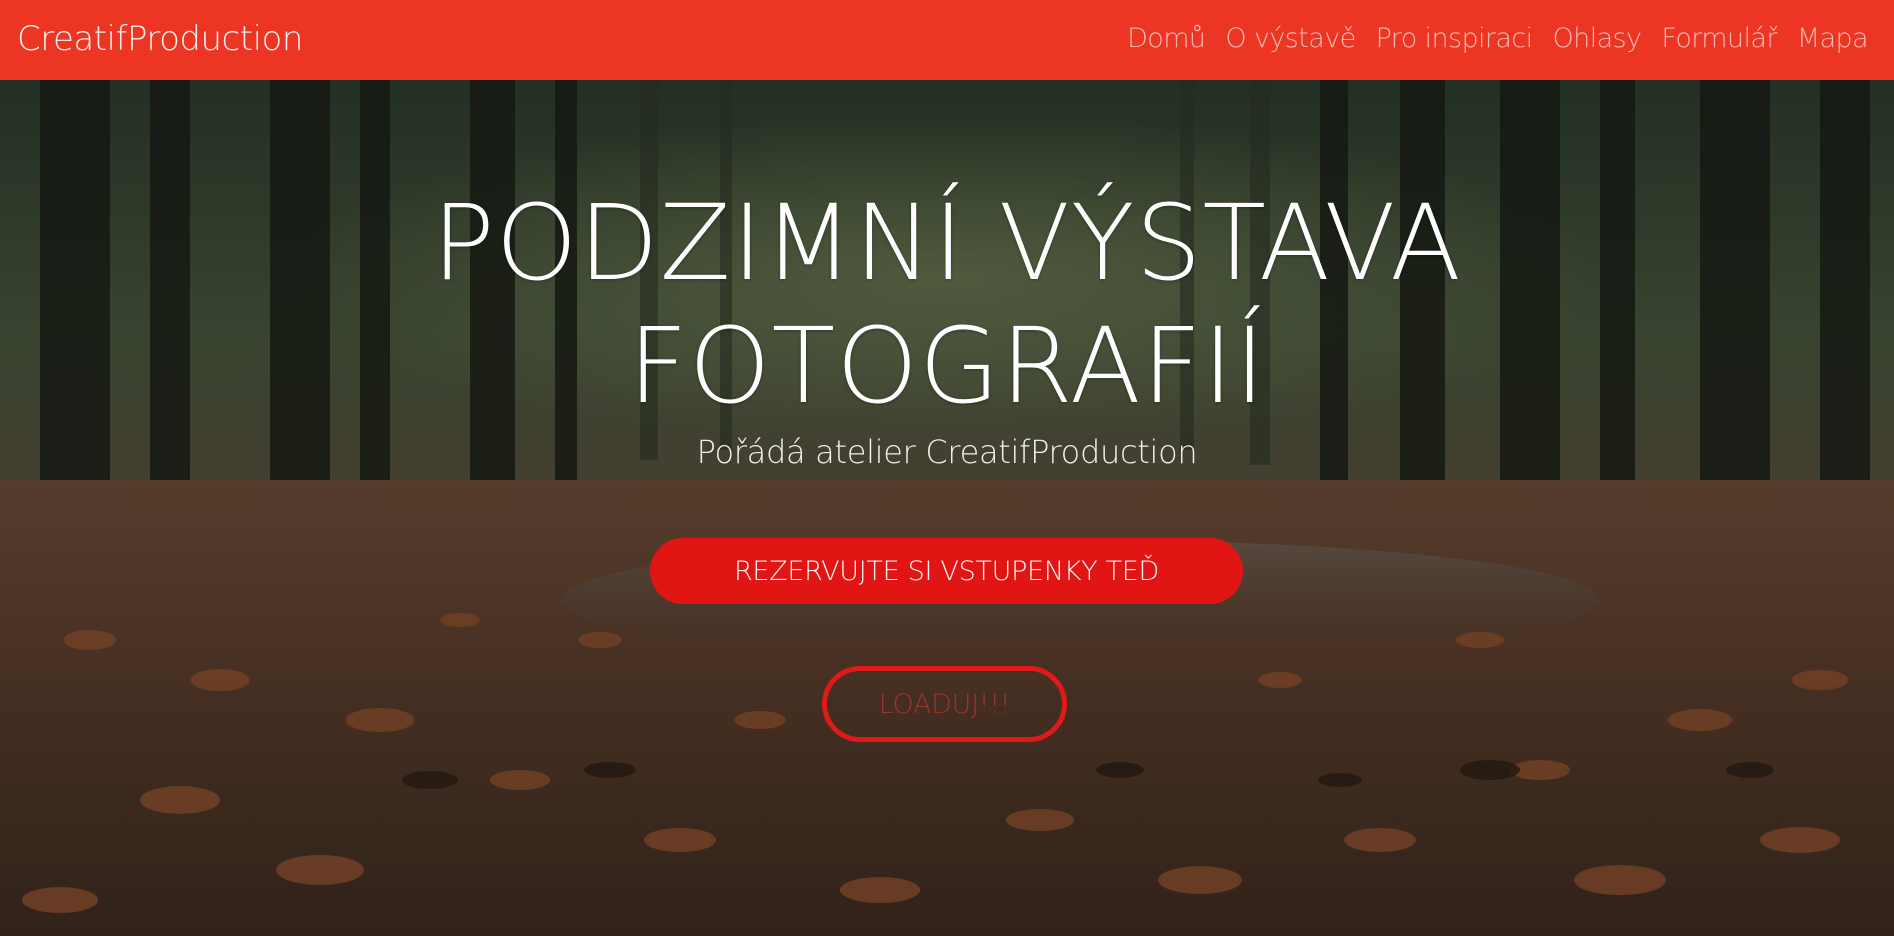  What do you see at coordinates (946, 571) in the screenshot?
I see `reserve-tickets-button: REZERVUJTE SI VSTUPENKY TEĎ` at bounding box center [946, 571].